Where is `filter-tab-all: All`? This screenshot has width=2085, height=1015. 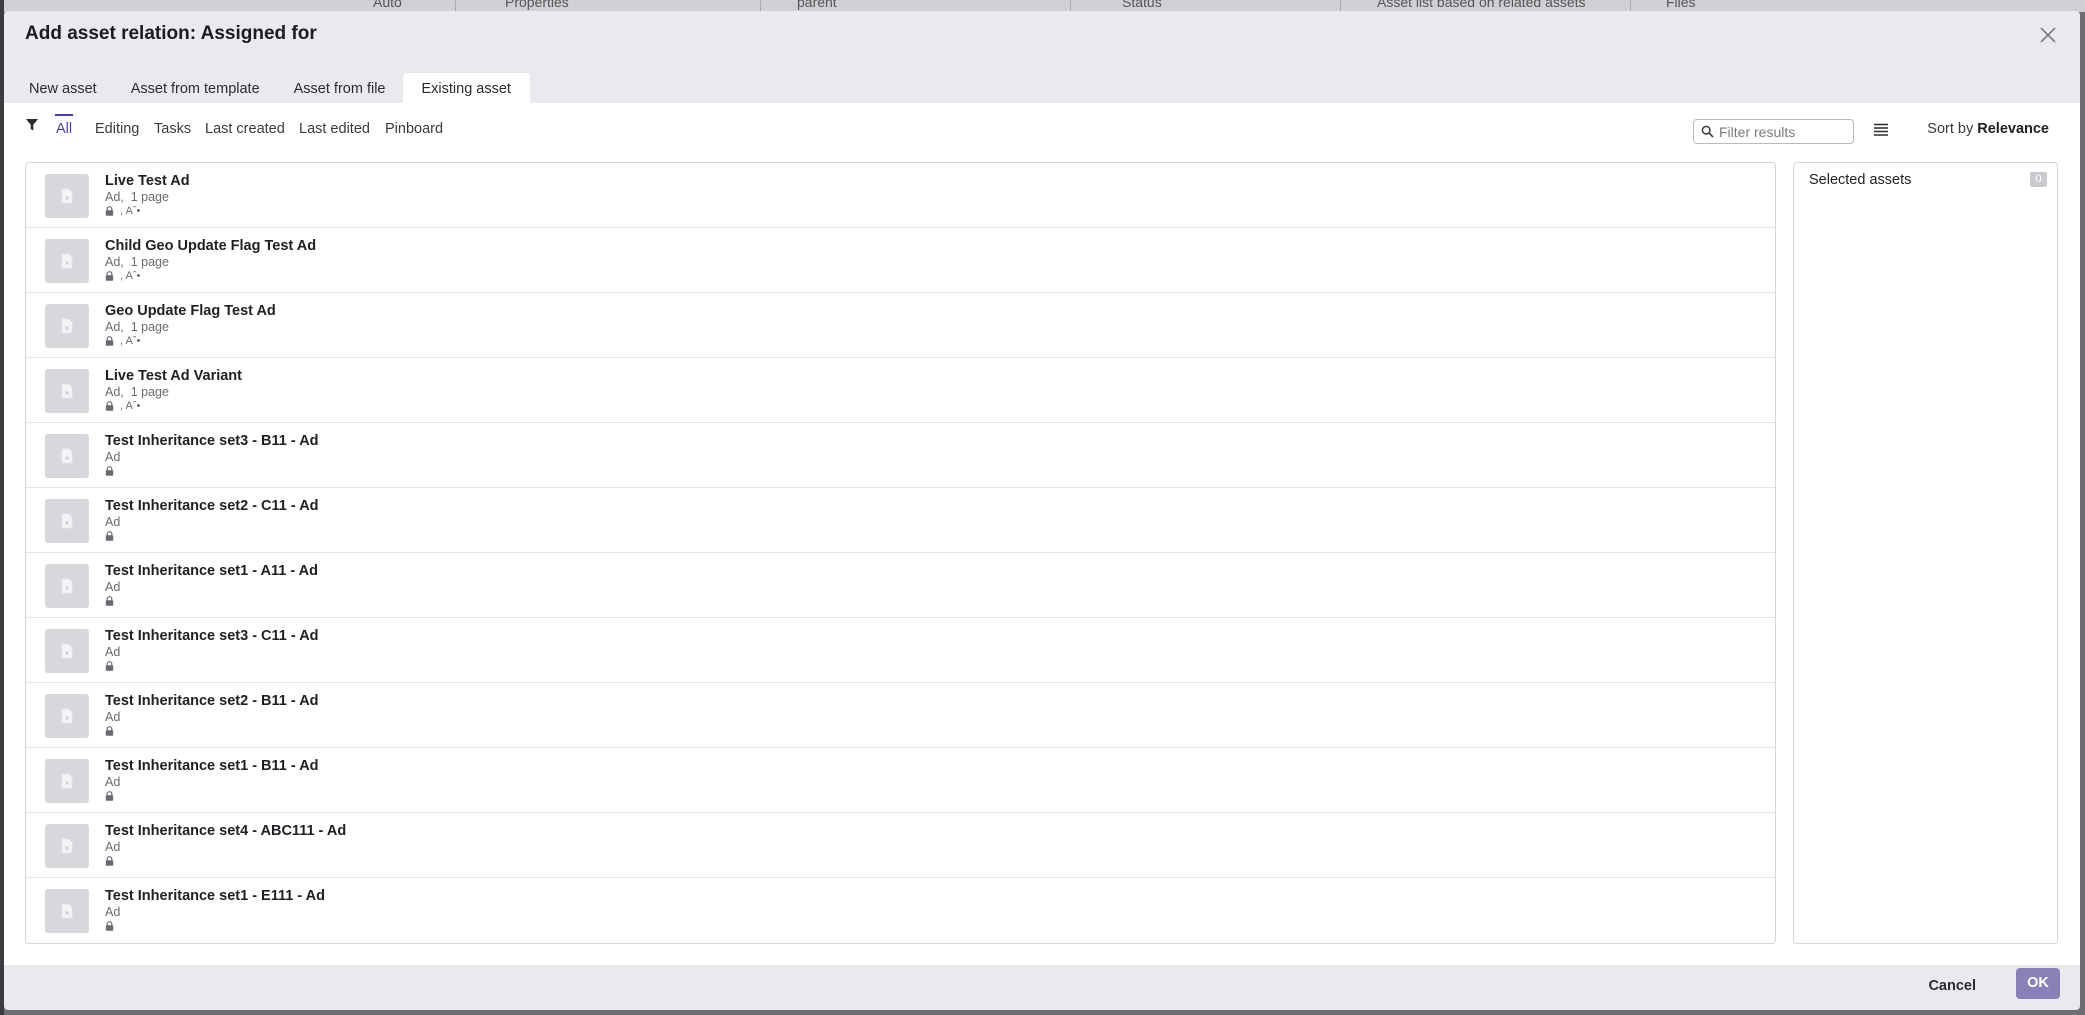
filter-tab-all: All is located at coordinates (64, 125).